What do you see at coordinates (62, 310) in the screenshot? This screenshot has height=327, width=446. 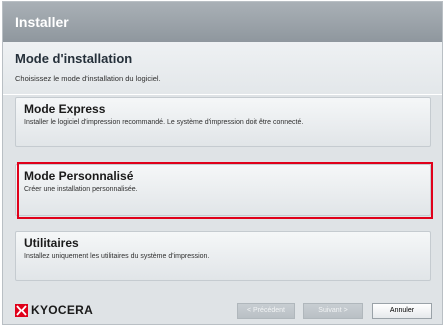 I see `brand-name: KYOCERA` at bounding box center [62, 310].